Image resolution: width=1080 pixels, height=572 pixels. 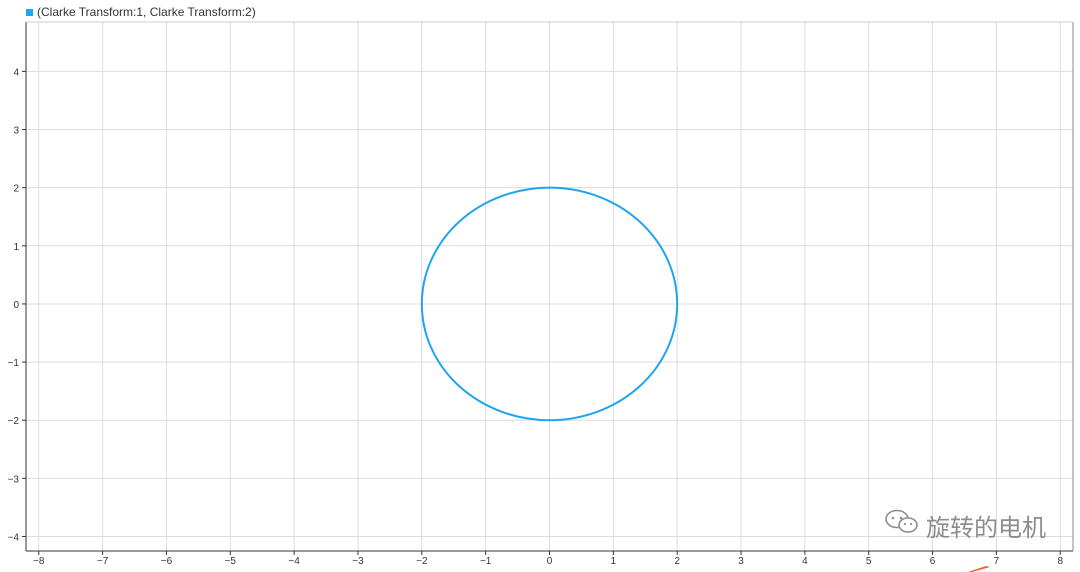 What do you see at coordinates (294, 561) in the screenshot?
I see `x-tick-label: −4` at bounding box center [294, 561].